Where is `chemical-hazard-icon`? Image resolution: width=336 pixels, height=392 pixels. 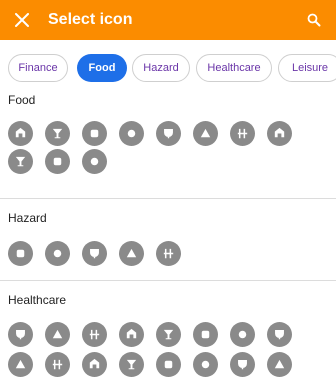
chemical-hazard-icon is located at coordinates (168, 253).